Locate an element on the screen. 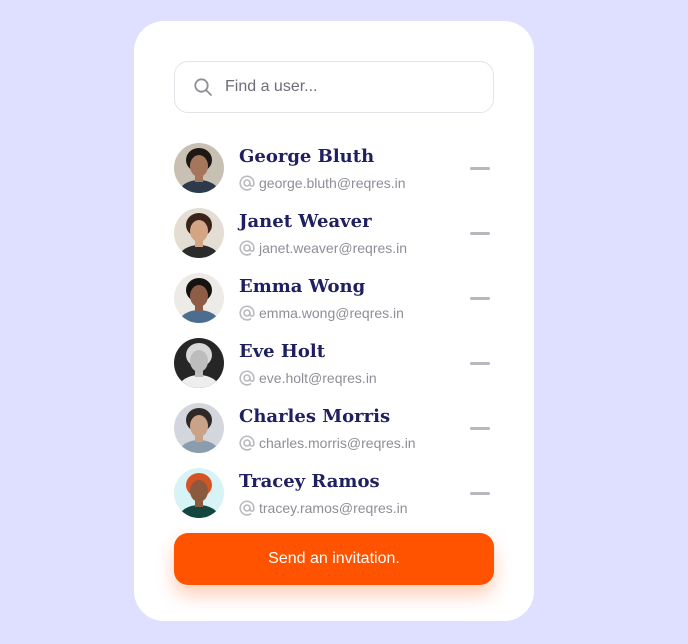  user-email: emma.wong@reqres.in is located at coordinates (331, 312).